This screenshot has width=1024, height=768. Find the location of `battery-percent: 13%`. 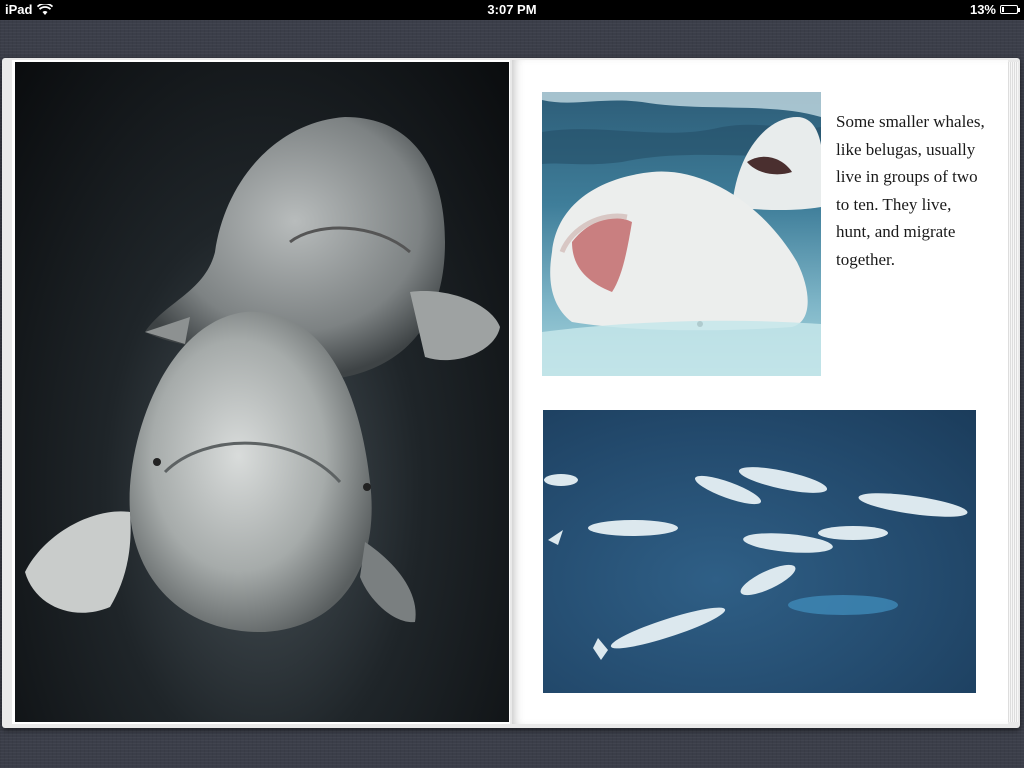

battery-percent: 13% is located at coordinates (982, 9).